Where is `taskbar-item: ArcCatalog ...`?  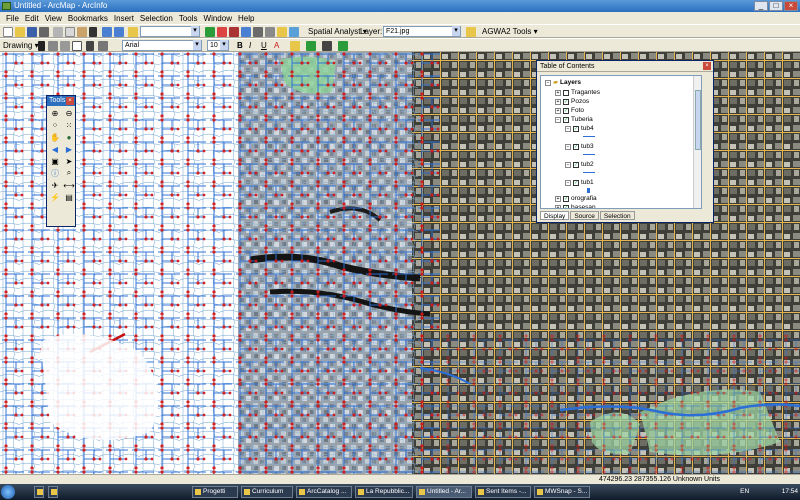
taskbar-item: ArcCatalog ... is located at coordinates (324, 492).